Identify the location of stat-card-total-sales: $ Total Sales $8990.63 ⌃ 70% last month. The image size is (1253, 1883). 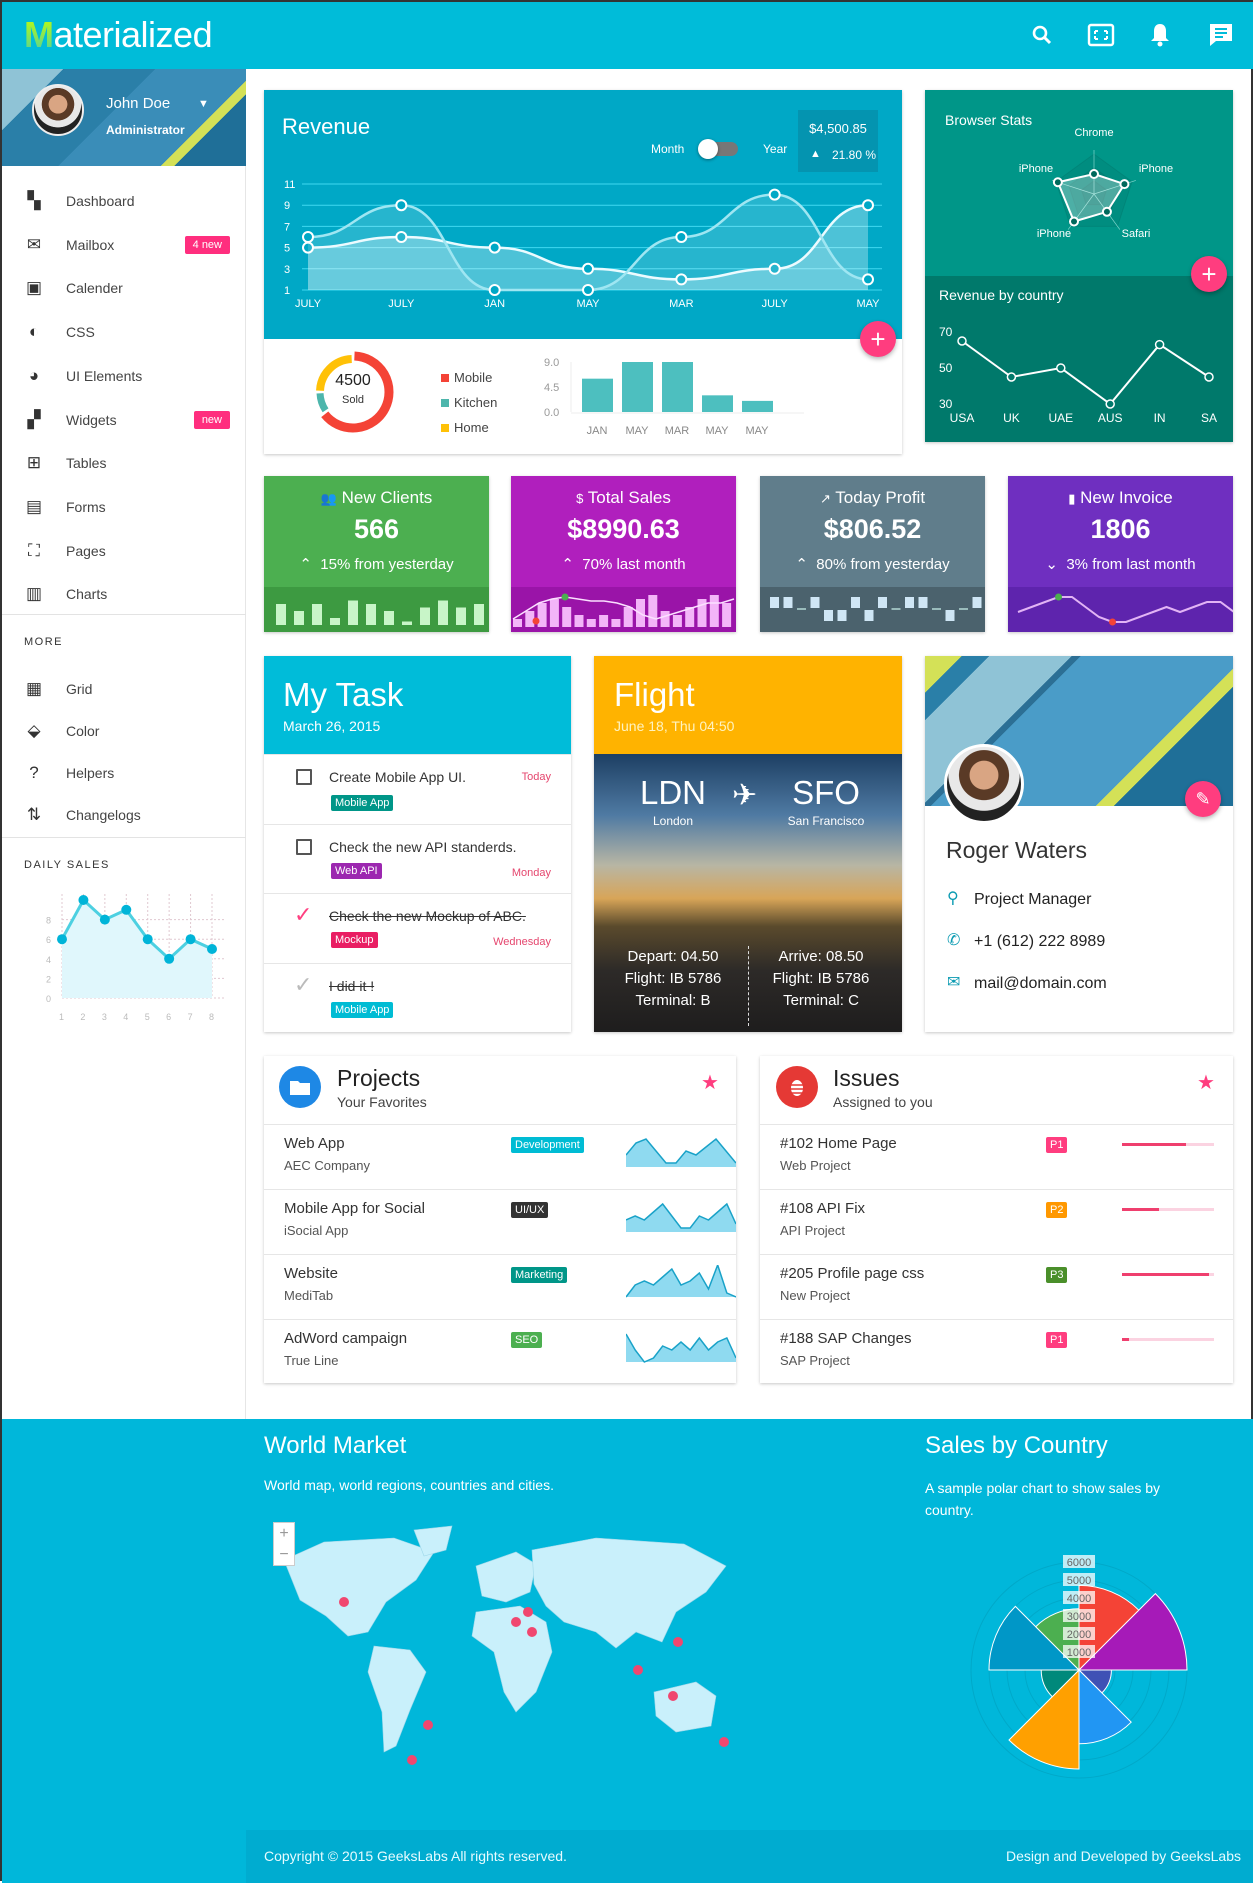
(623, 554).